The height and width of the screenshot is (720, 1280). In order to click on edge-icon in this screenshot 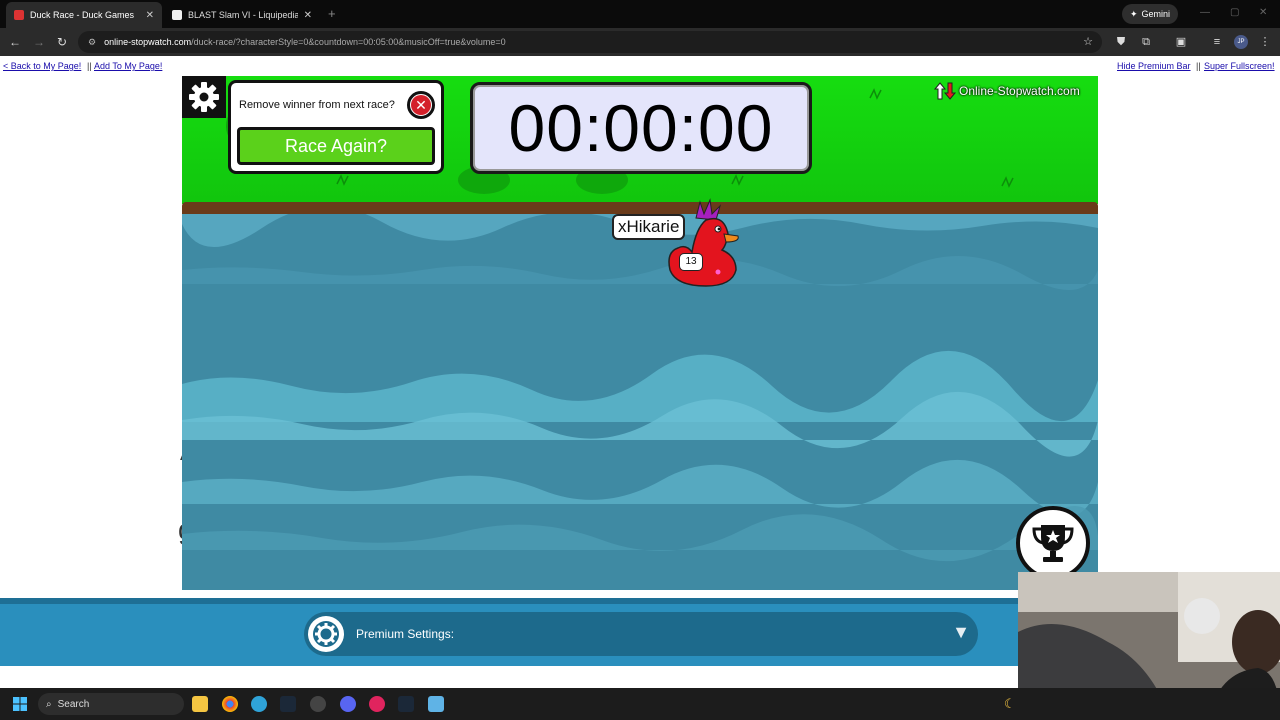, I will do `click(259, 704)`.